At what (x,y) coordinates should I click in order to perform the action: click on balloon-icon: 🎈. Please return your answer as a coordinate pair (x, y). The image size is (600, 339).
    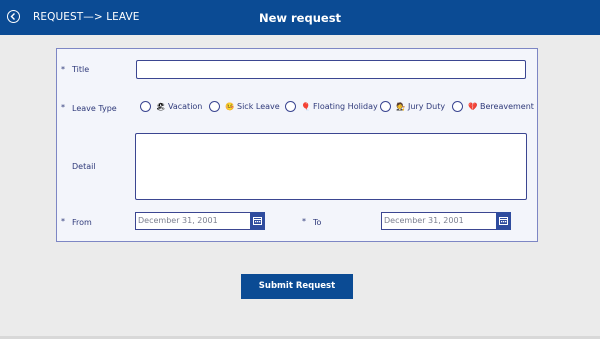
    Looking at the image, I should click on (306, 106).